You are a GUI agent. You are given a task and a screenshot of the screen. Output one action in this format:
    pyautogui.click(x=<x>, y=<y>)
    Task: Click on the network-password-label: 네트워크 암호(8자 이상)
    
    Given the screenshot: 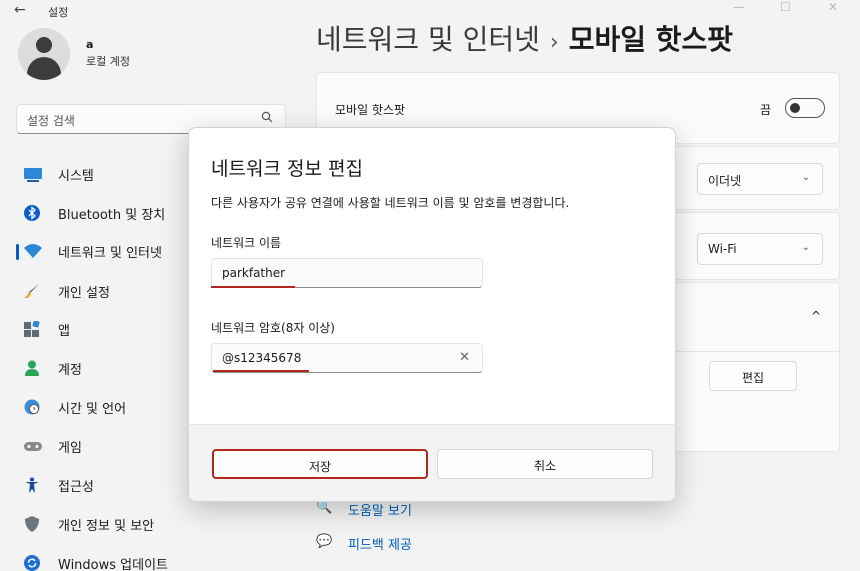 What is the action you would take?
    pyautogui.click(x=273, y=328)
    